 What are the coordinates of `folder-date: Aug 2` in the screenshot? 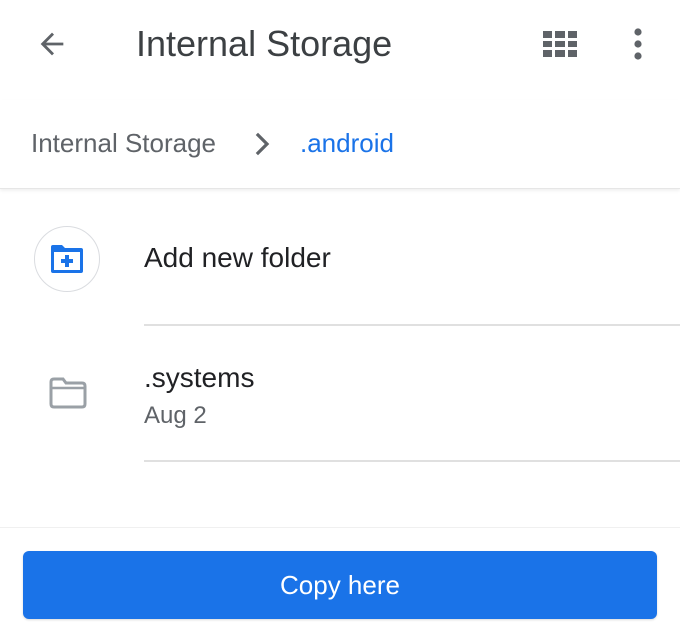 It's located at (175, 415).